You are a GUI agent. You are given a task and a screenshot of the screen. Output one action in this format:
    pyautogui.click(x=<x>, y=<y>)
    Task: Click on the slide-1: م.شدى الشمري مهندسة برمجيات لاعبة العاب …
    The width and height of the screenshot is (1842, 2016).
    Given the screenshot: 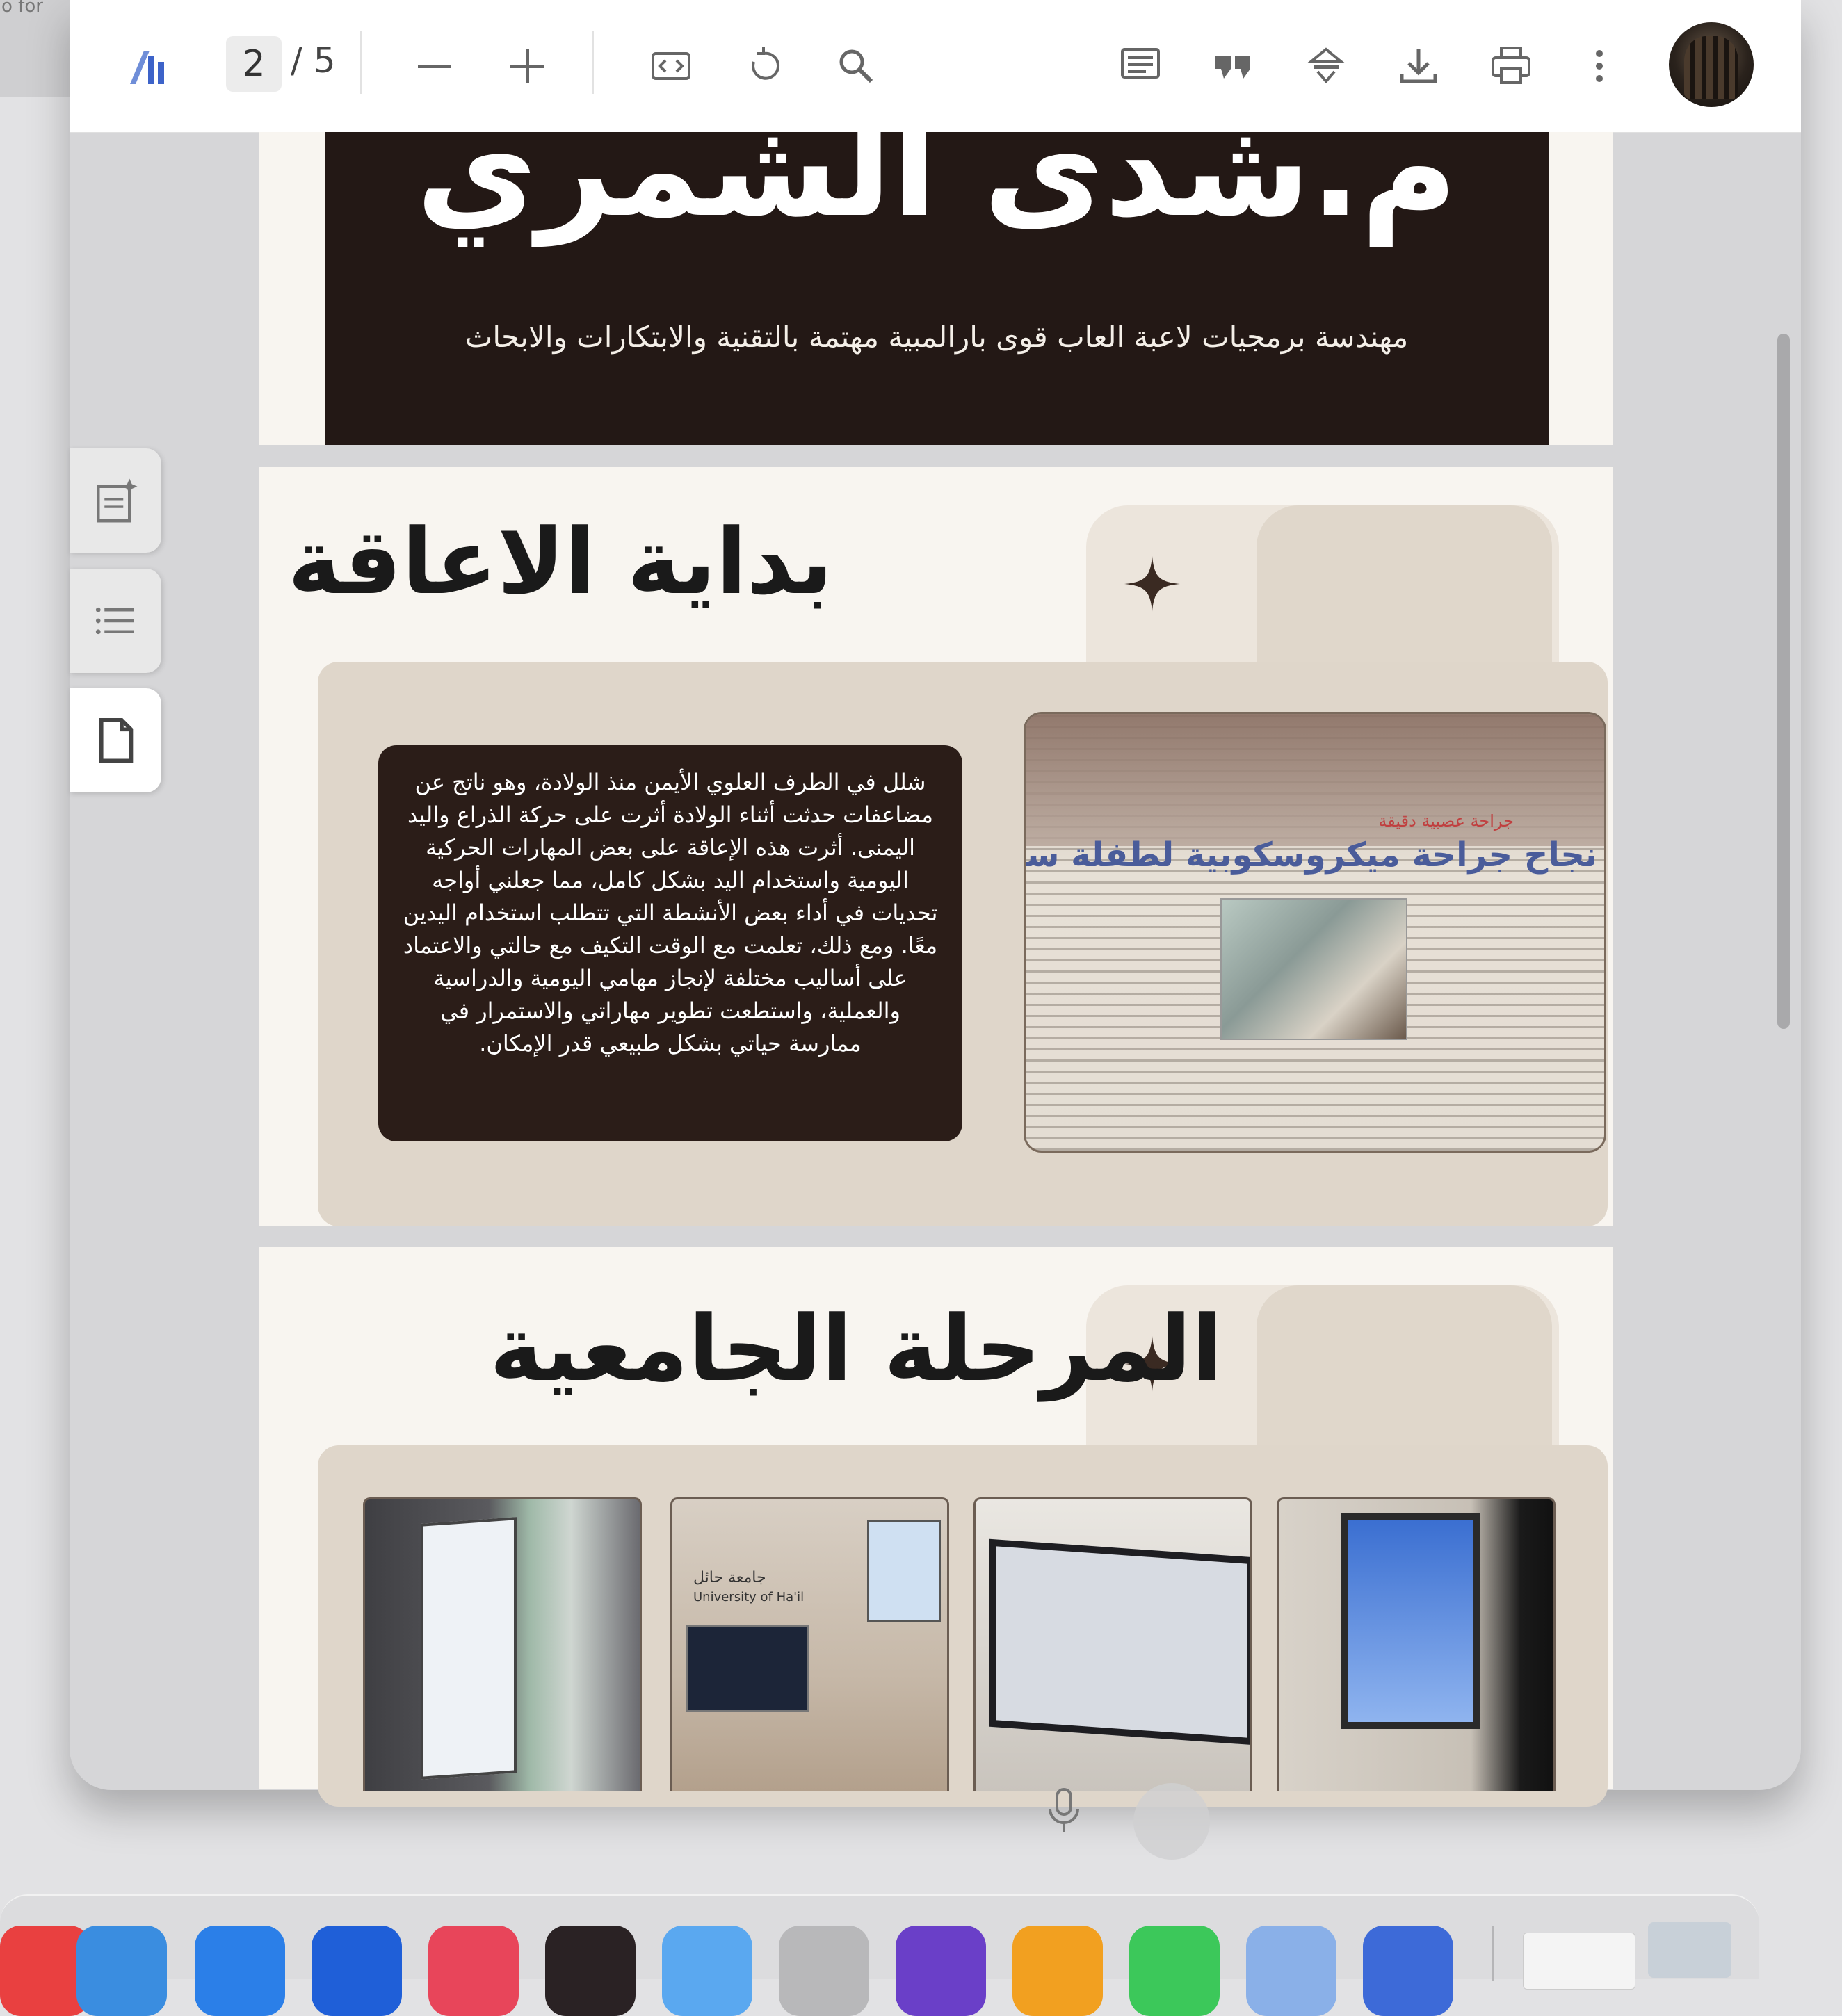 What is the action you would take?
    pyautogui.click(x=936, y=268)
    